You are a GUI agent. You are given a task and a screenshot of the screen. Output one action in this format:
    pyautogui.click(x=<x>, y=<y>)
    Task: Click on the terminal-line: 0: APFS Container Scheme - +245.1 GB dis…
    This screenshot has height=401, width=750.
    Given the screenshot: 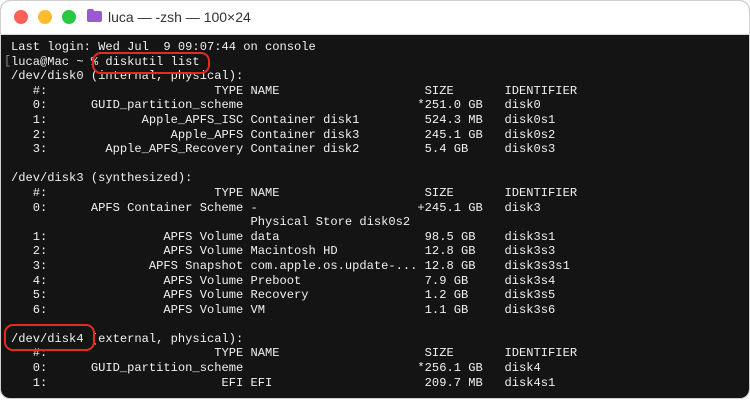 What is the action you would take?
    pyautogui.click(x=276, y=207)
    